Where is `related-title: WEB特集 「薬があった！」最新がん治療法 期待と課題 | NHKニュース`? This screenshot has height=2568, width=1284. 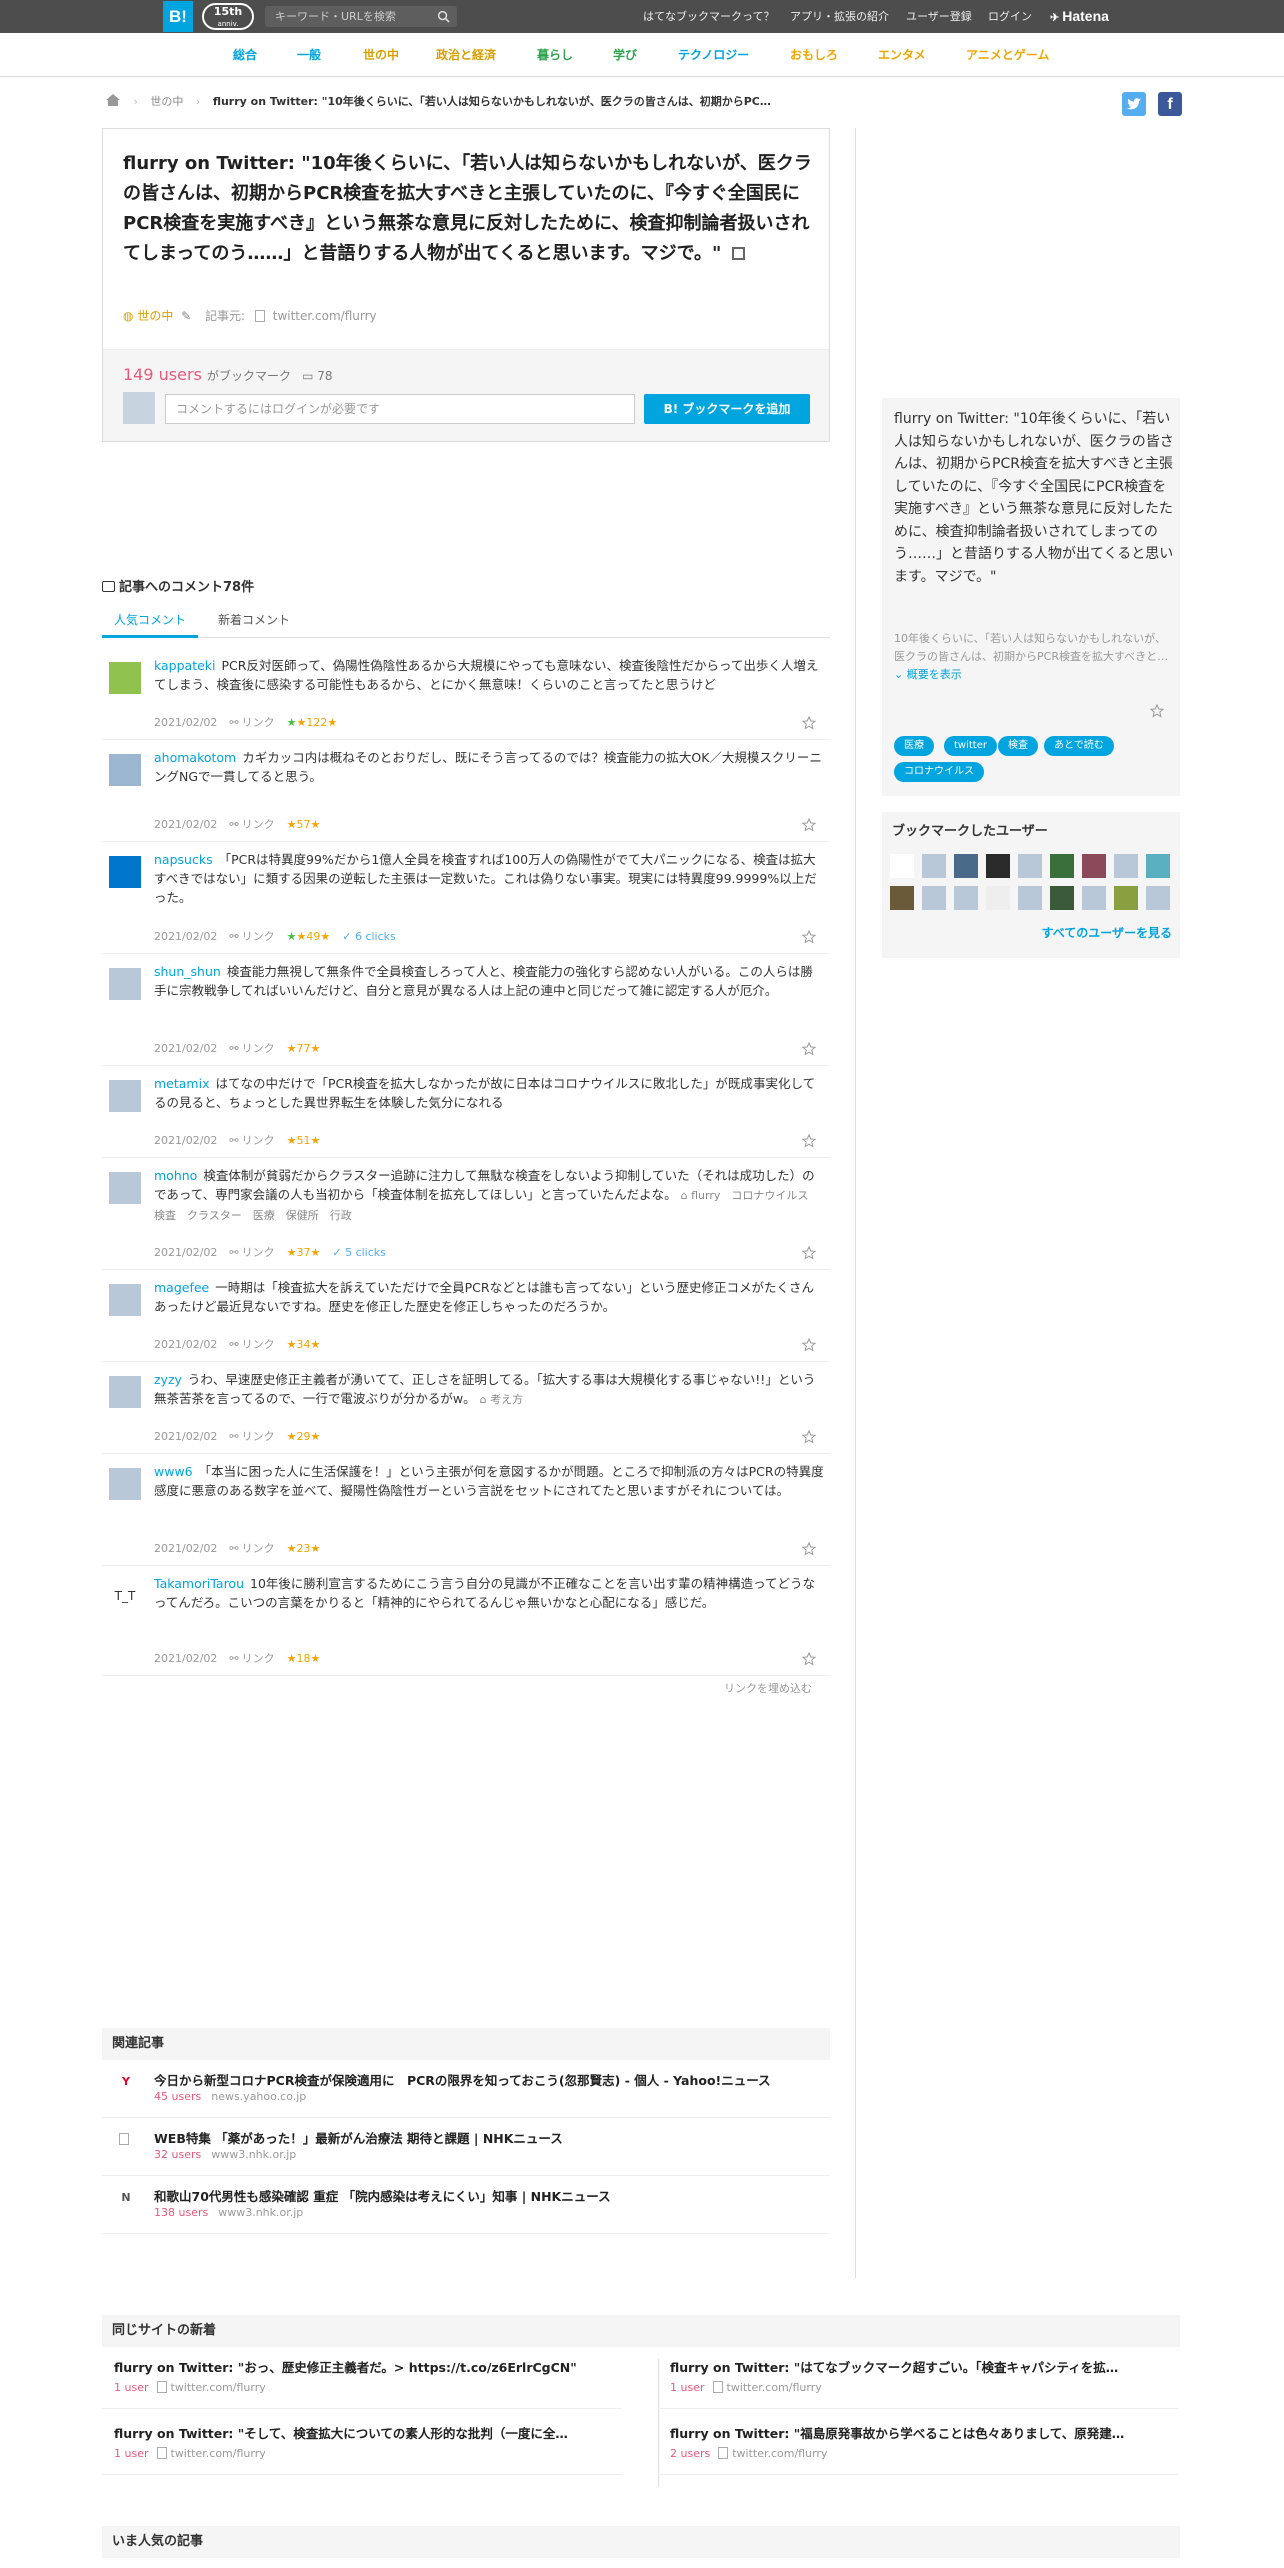 related-title: WEB特集 「薬があった！」最新がん治療法 期待と課題 | NHKニュース is located at coordinates (358, 2137).